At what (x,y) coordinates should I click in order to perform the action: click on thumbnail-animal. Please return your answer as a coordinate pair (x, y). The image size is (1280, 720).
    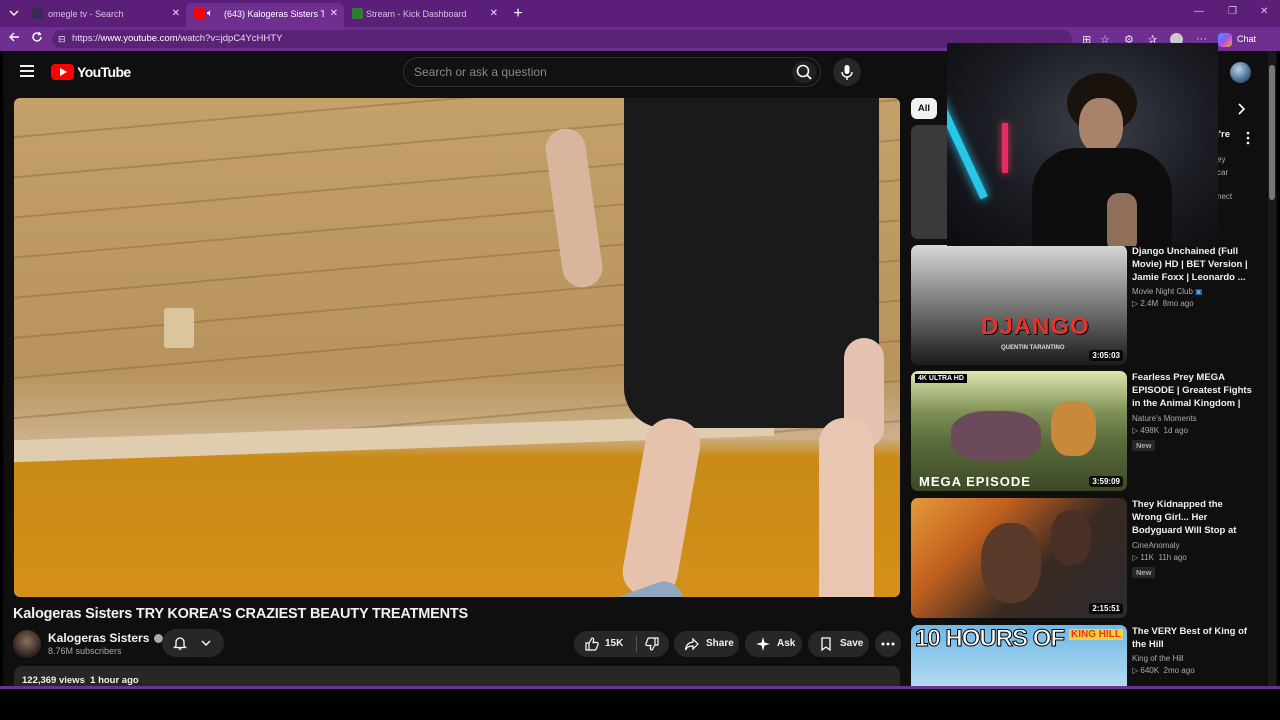
    Looking at the image, I should click on (996, 436).